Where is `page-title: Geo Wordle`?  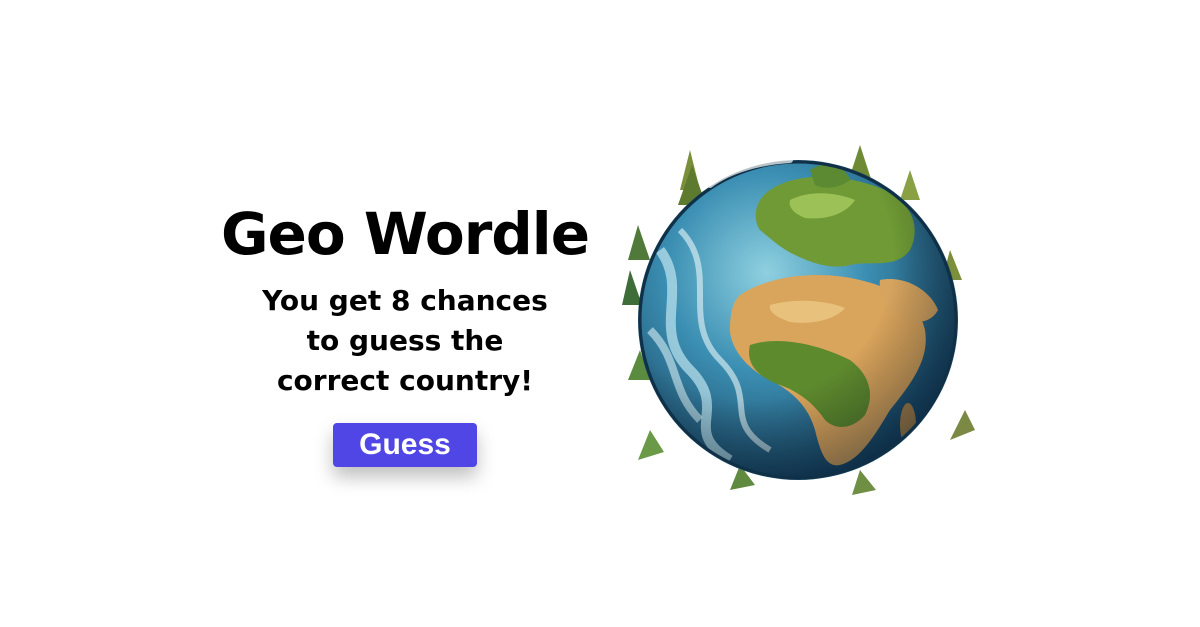
page-title: Geo Wordle is located at coordinates (405, 234).